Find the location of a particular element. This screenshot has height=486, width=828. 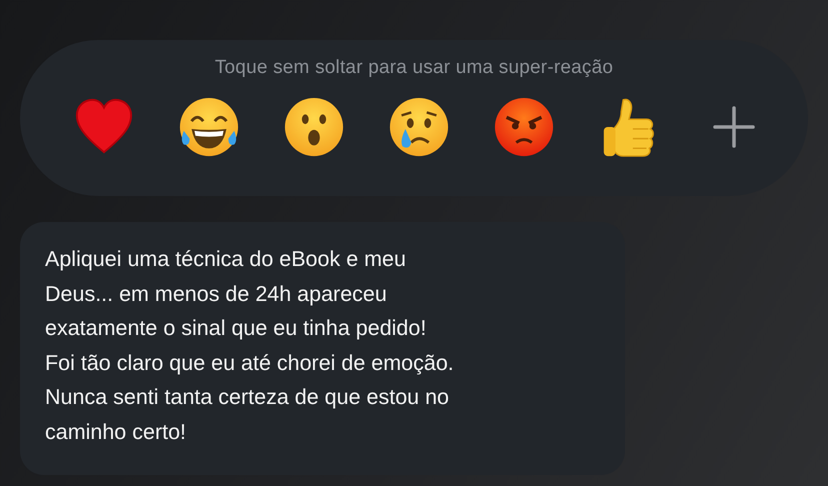

laughing-tears-icon is located at coordinates (209, 127).